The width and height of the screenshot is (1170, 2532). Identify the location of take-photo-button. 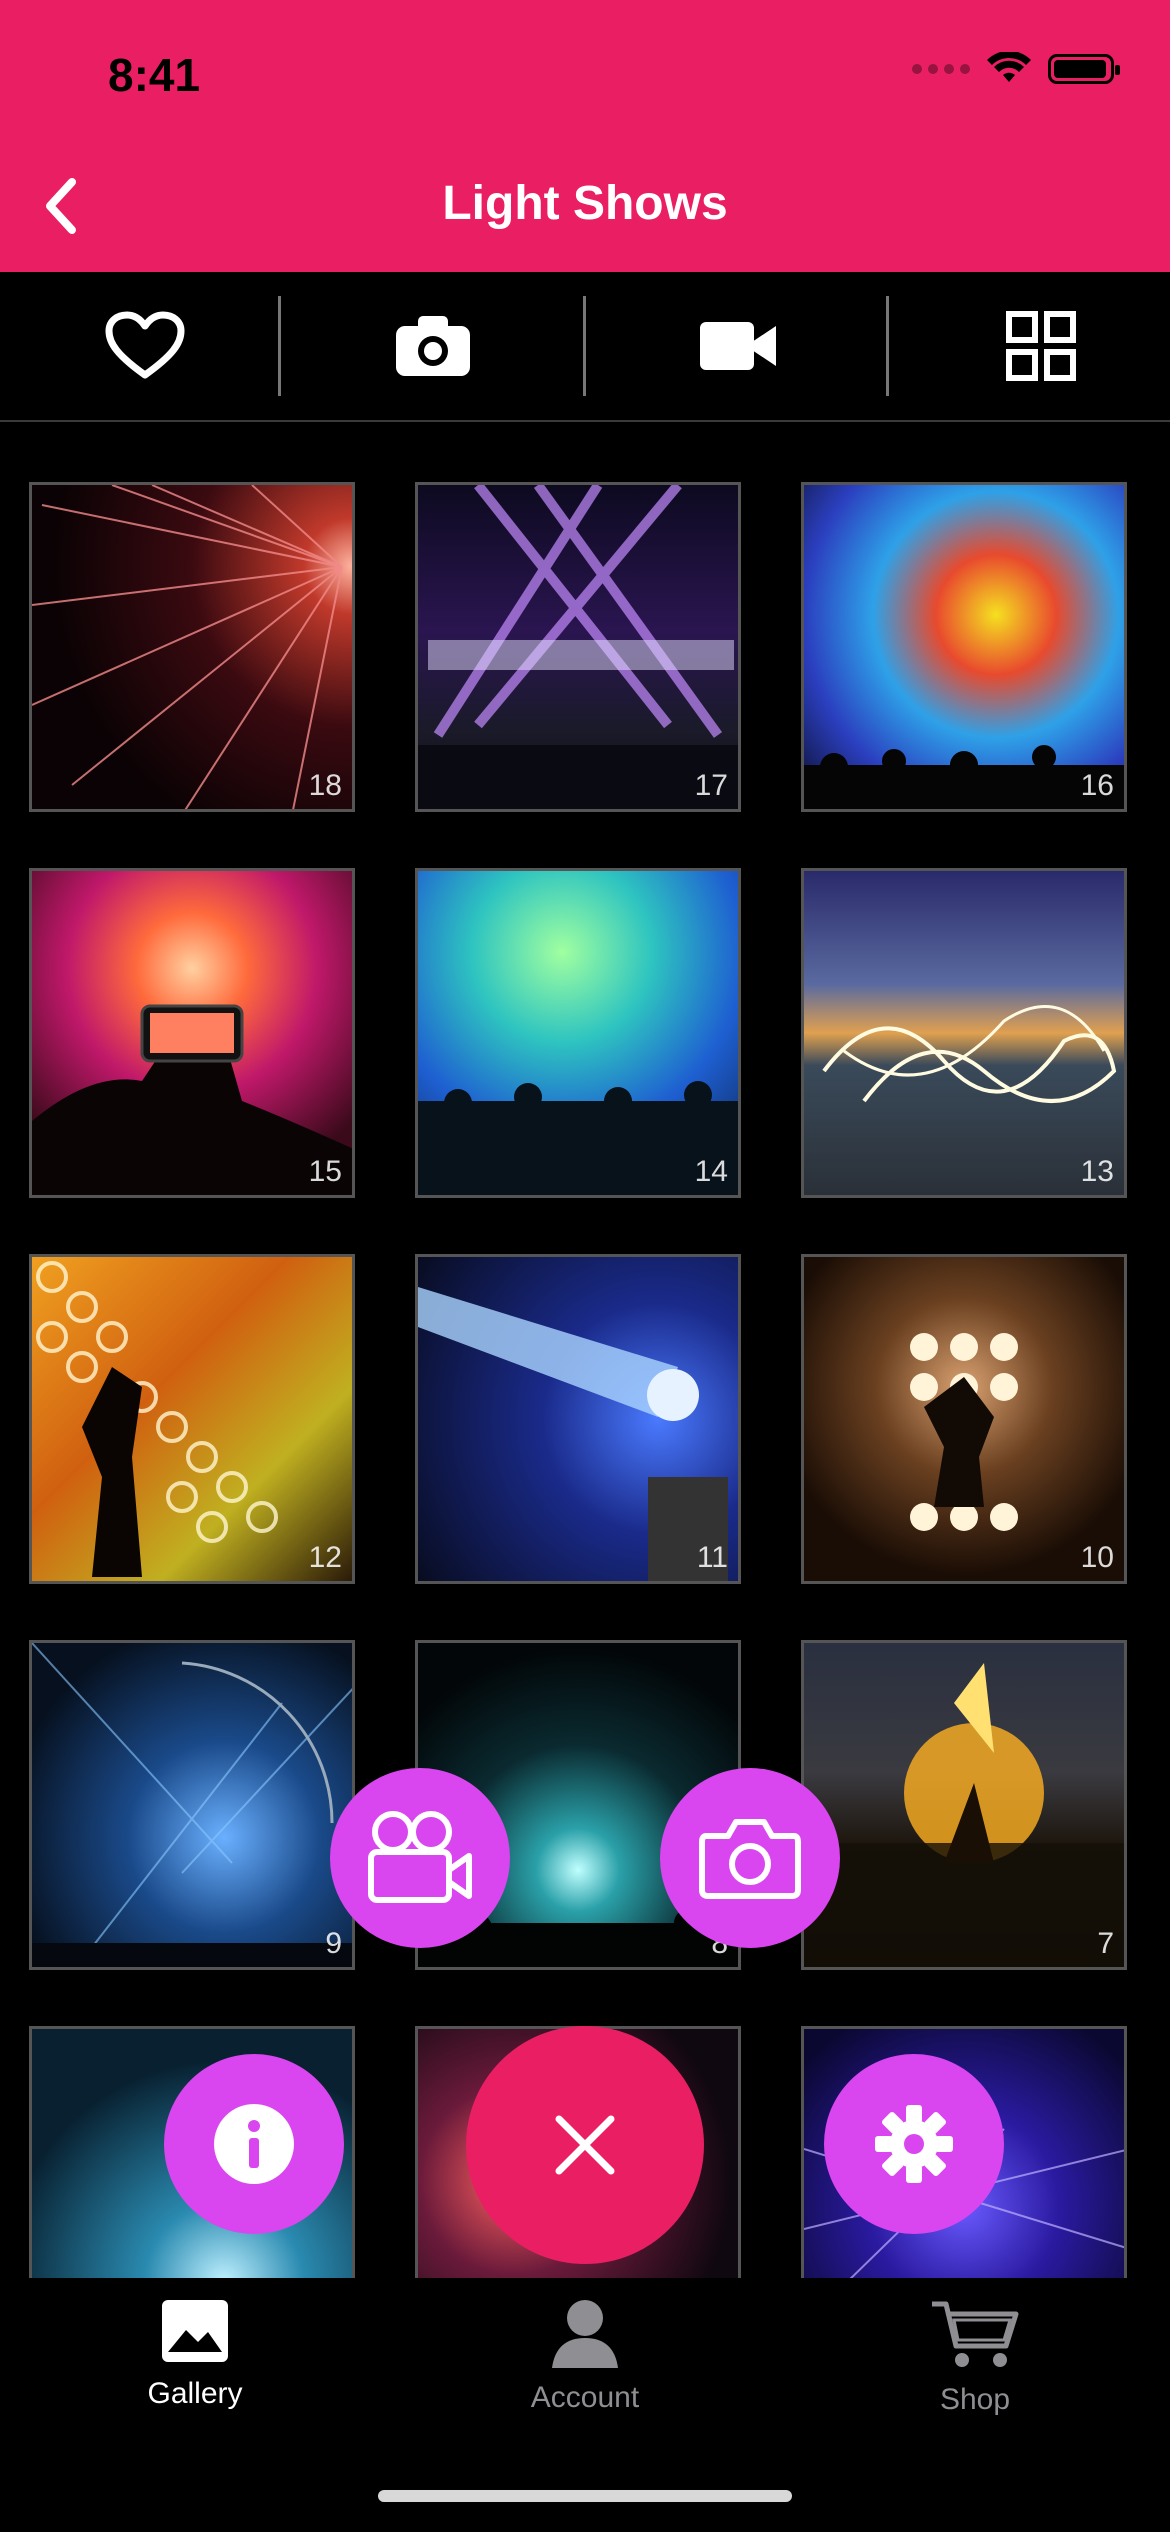
(750, 1858).